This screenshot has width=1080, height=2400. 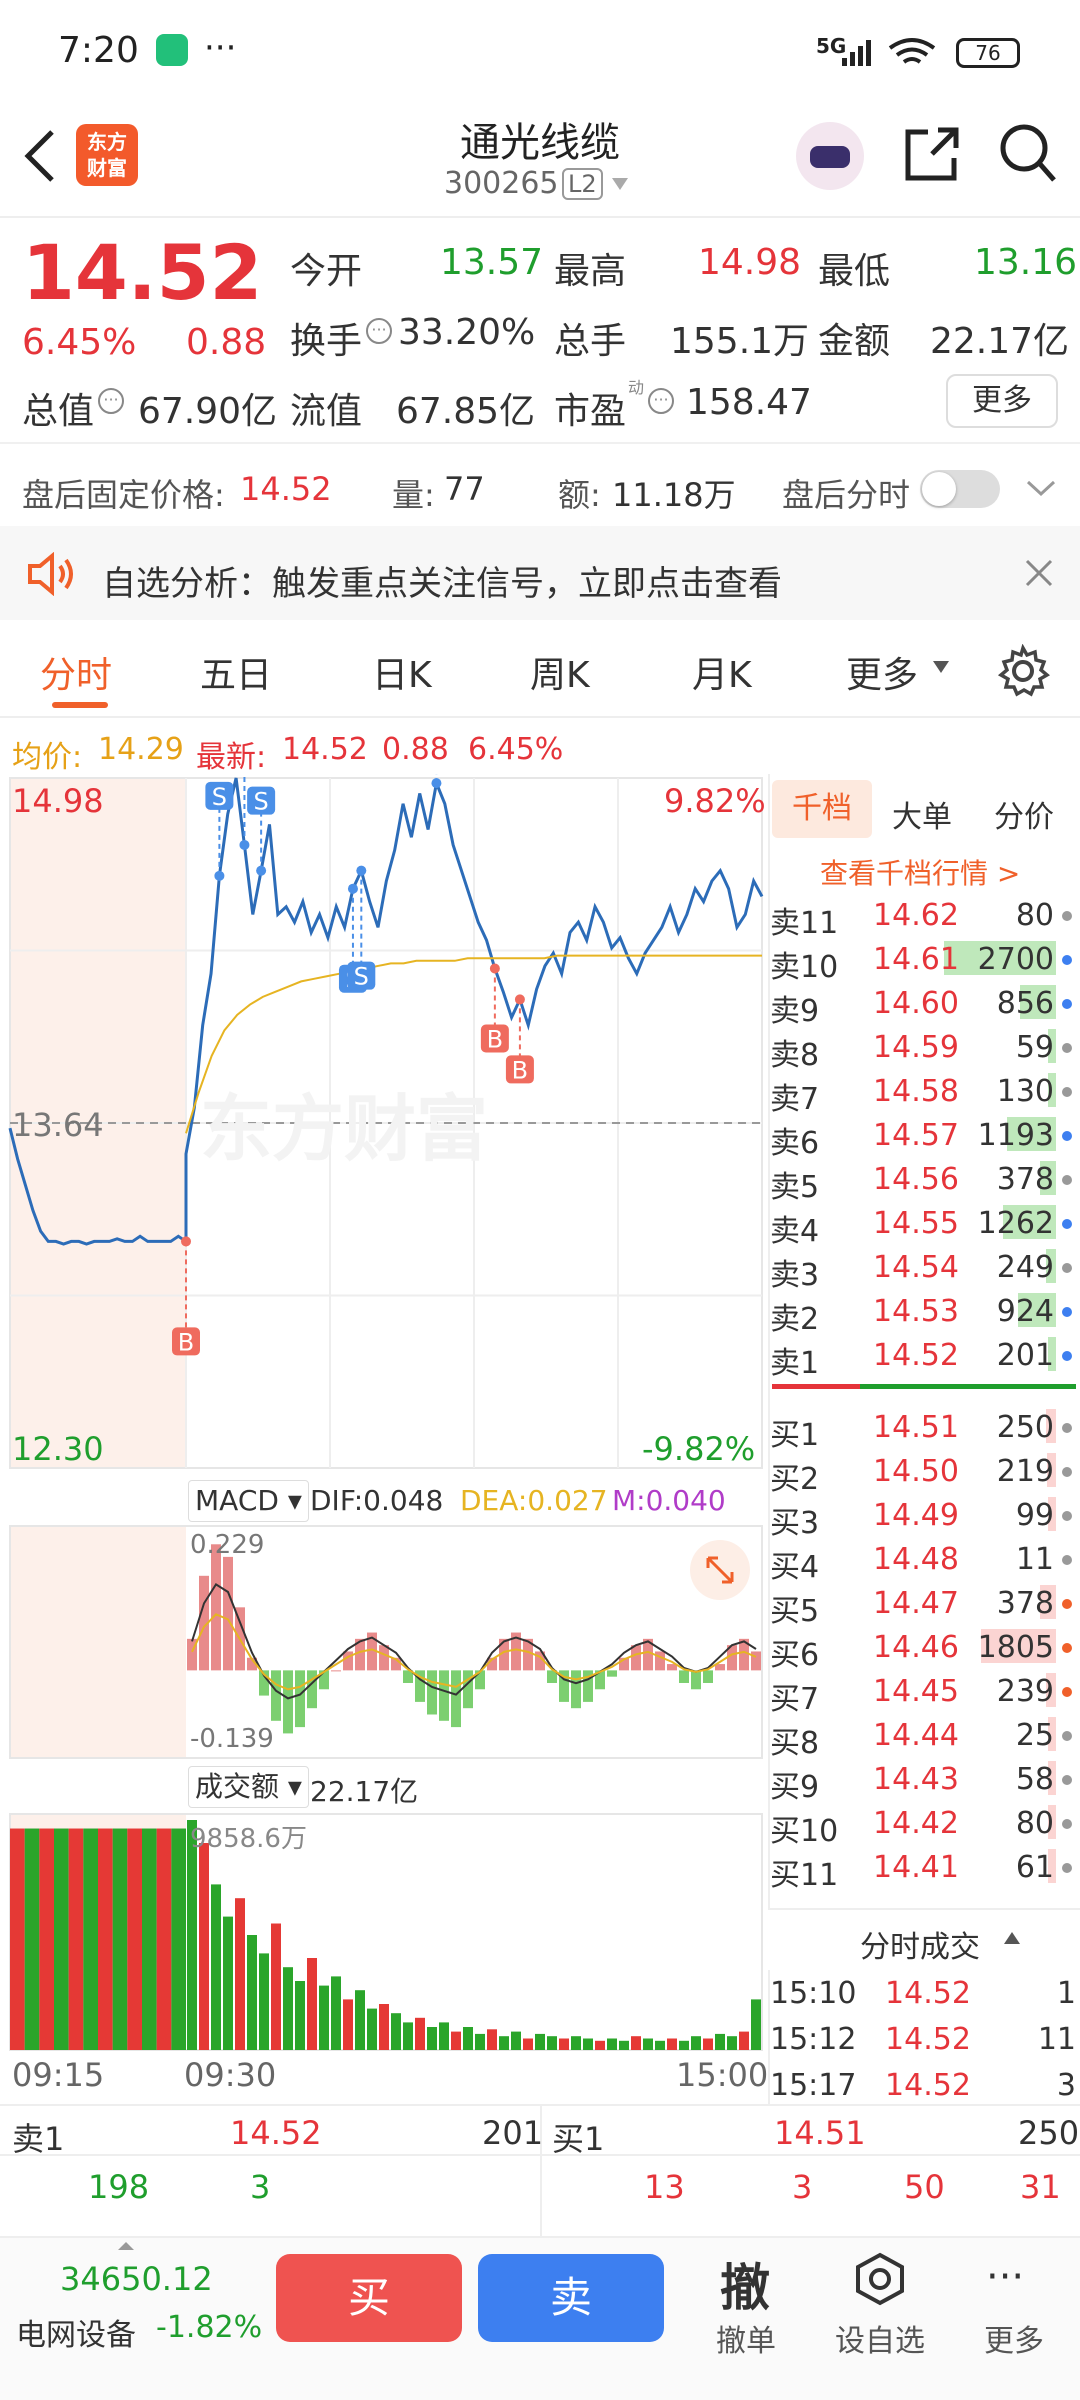 I want to click on add-watchlist-label: 设自选, so click(x=880, y=2338).